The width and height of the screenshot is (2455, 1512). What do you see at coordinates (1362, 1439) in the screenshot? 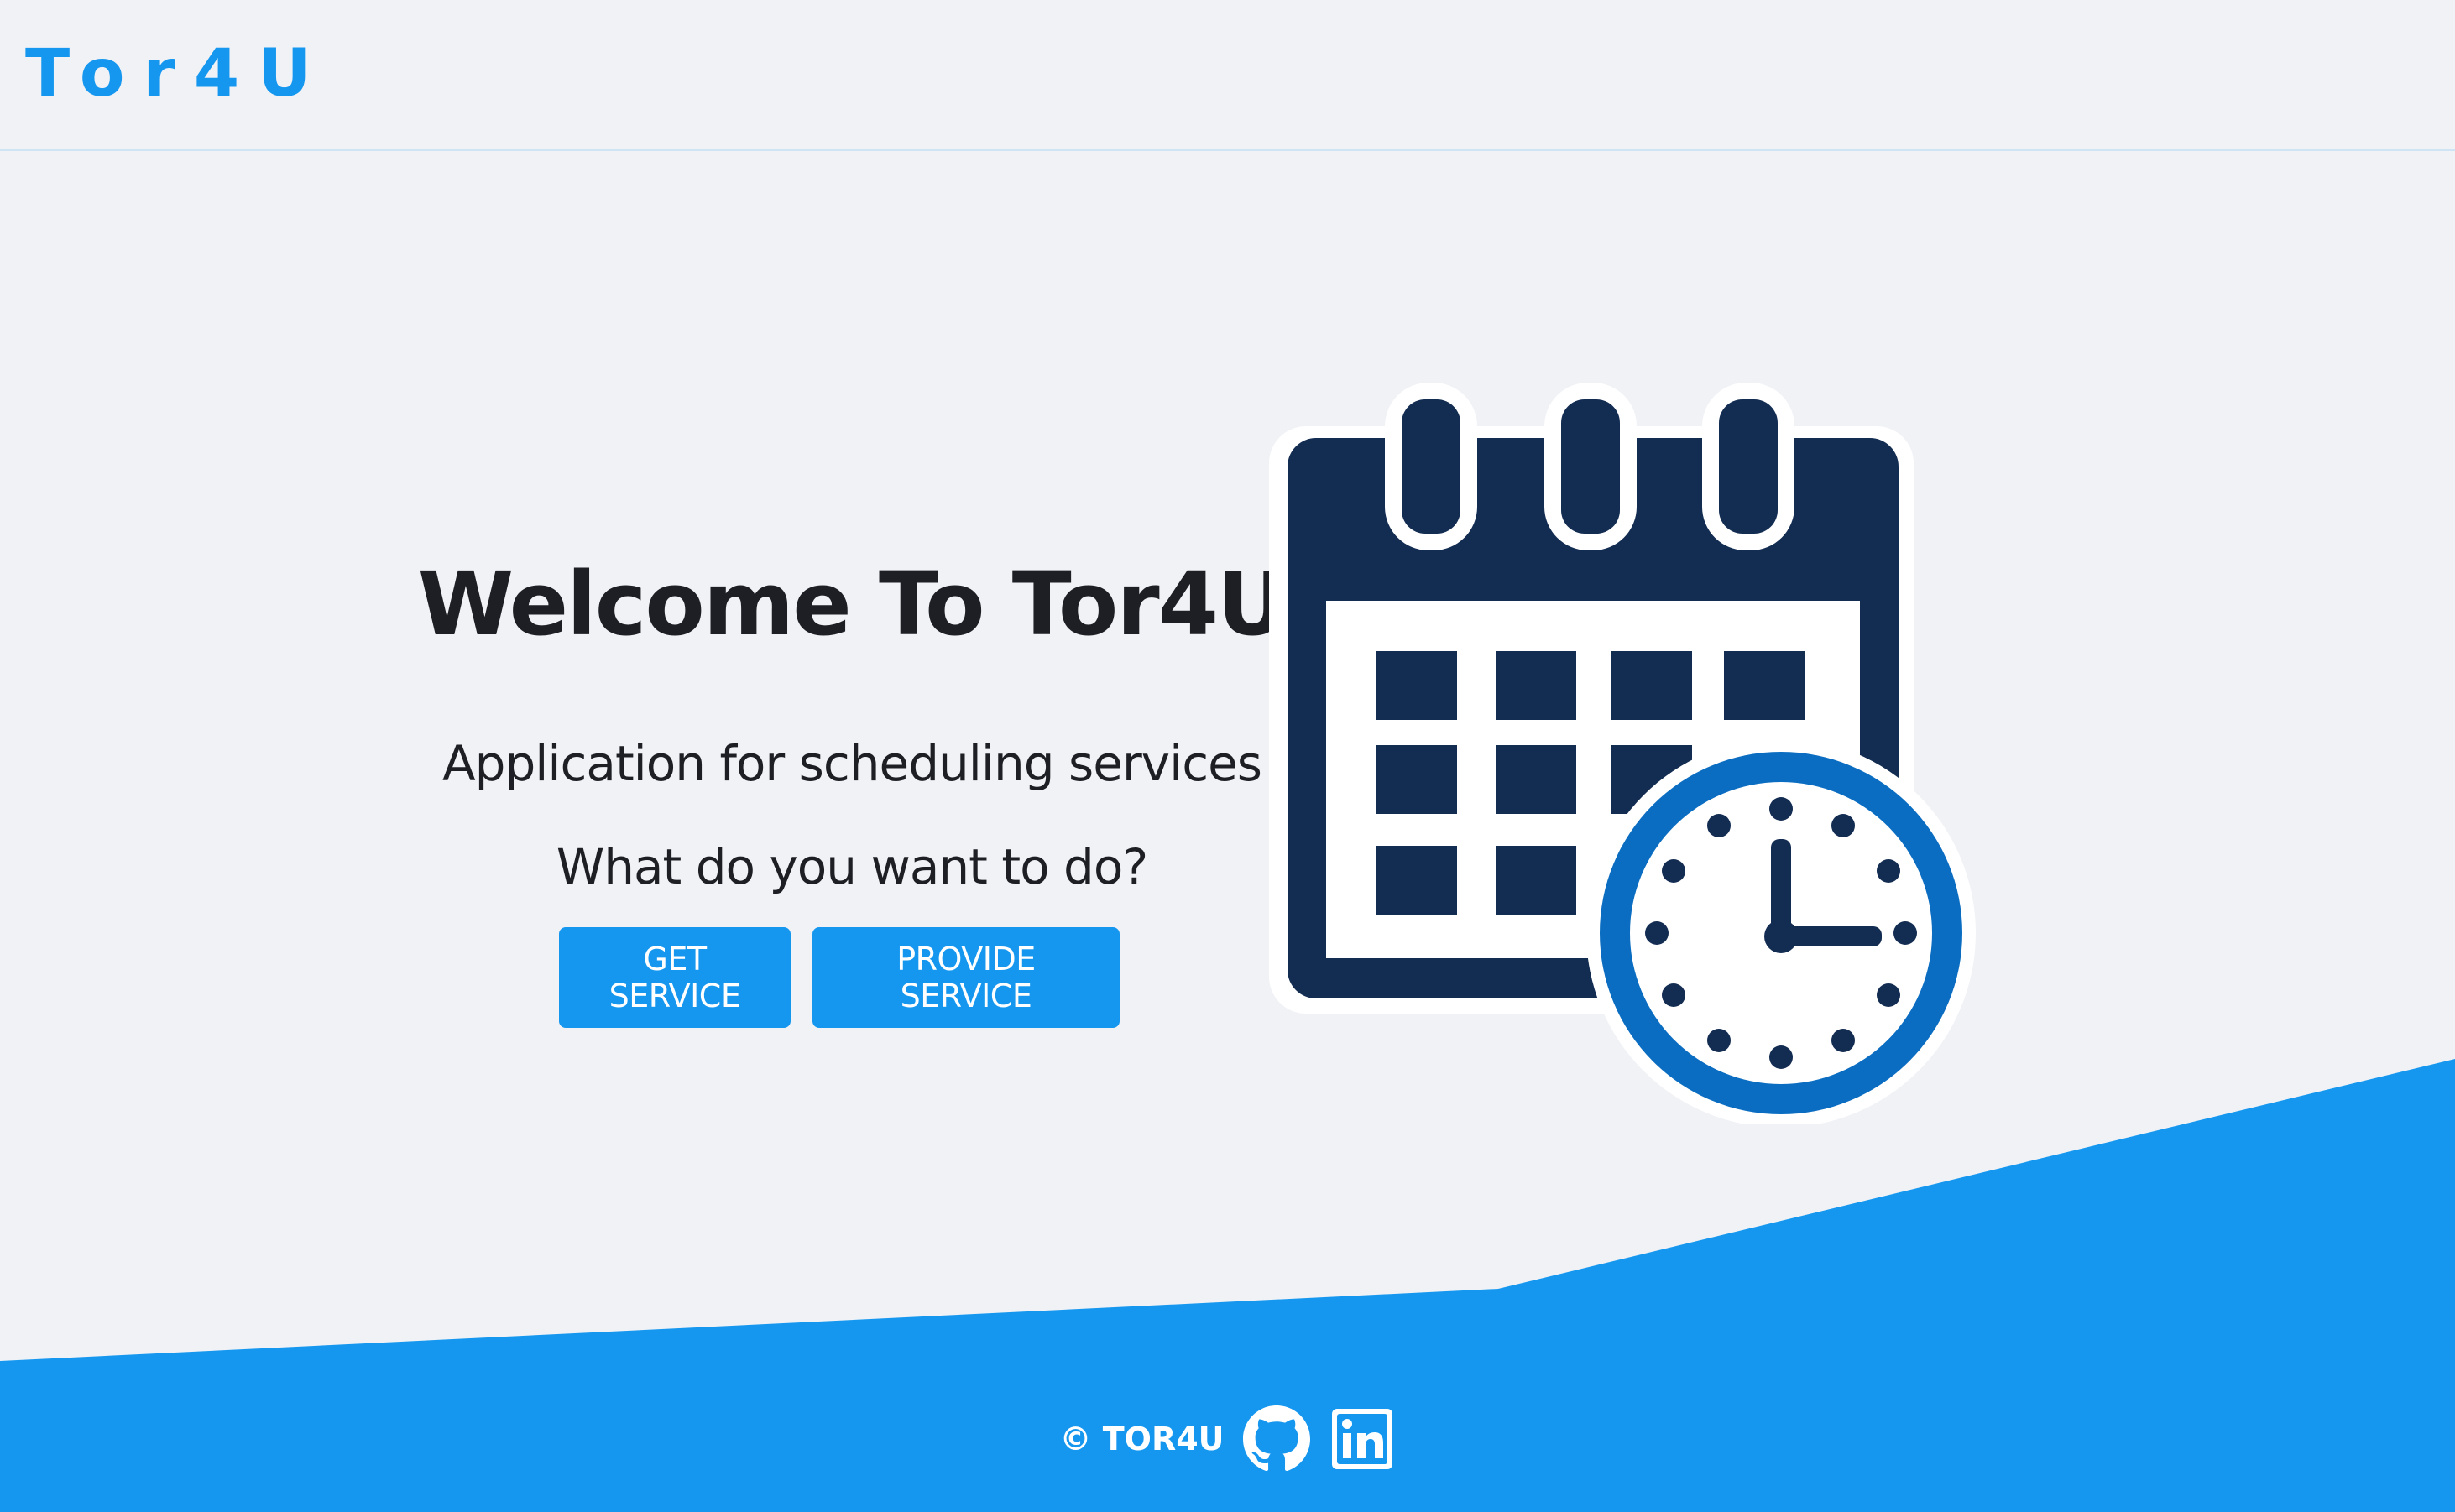
I see `linkedin-icon` at bounding box center [1362, 1439].